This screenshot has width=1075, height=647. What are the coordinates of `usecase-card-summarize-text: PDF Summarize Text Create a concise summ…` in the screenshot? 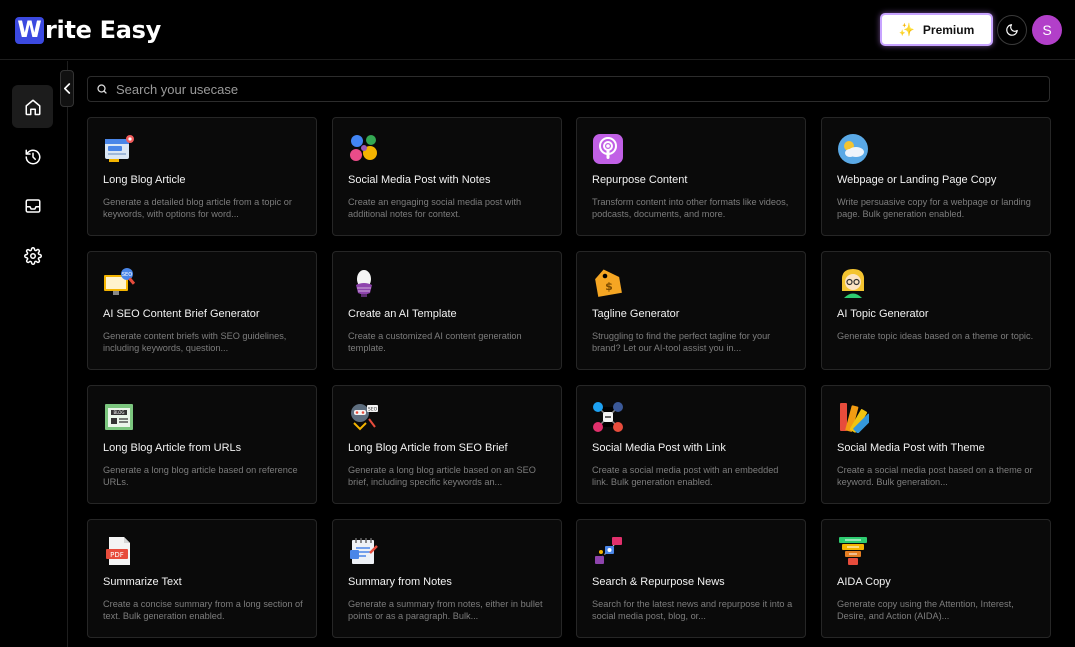 It's located at (202, 578).